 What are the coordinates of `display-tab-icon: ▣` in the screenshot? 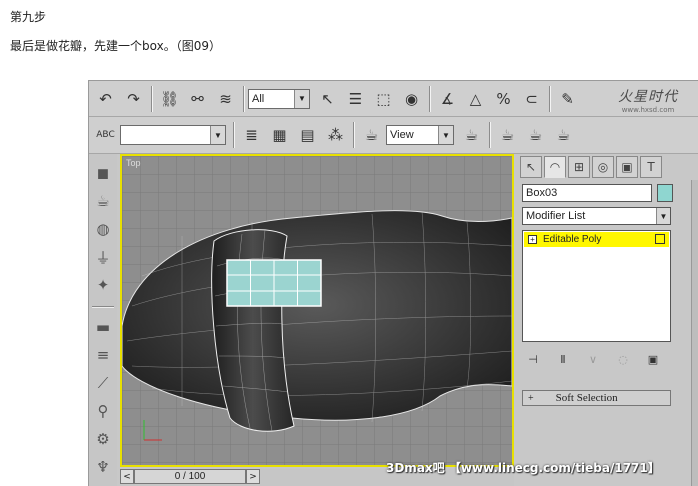 It's located at (627, 167).